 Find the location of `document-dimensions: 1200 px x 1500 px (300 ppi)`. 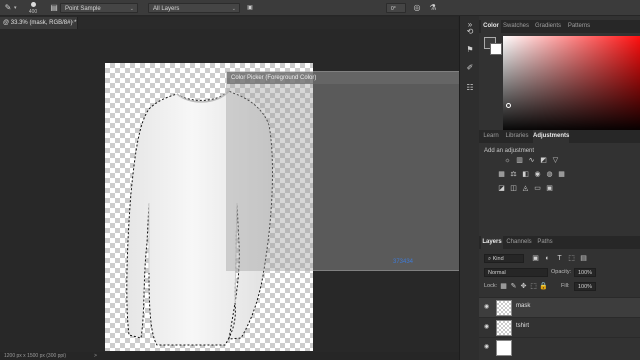

document-dimensions: 1200 px x 1500 px (300 ppi) is located at coordinates (35, 356).